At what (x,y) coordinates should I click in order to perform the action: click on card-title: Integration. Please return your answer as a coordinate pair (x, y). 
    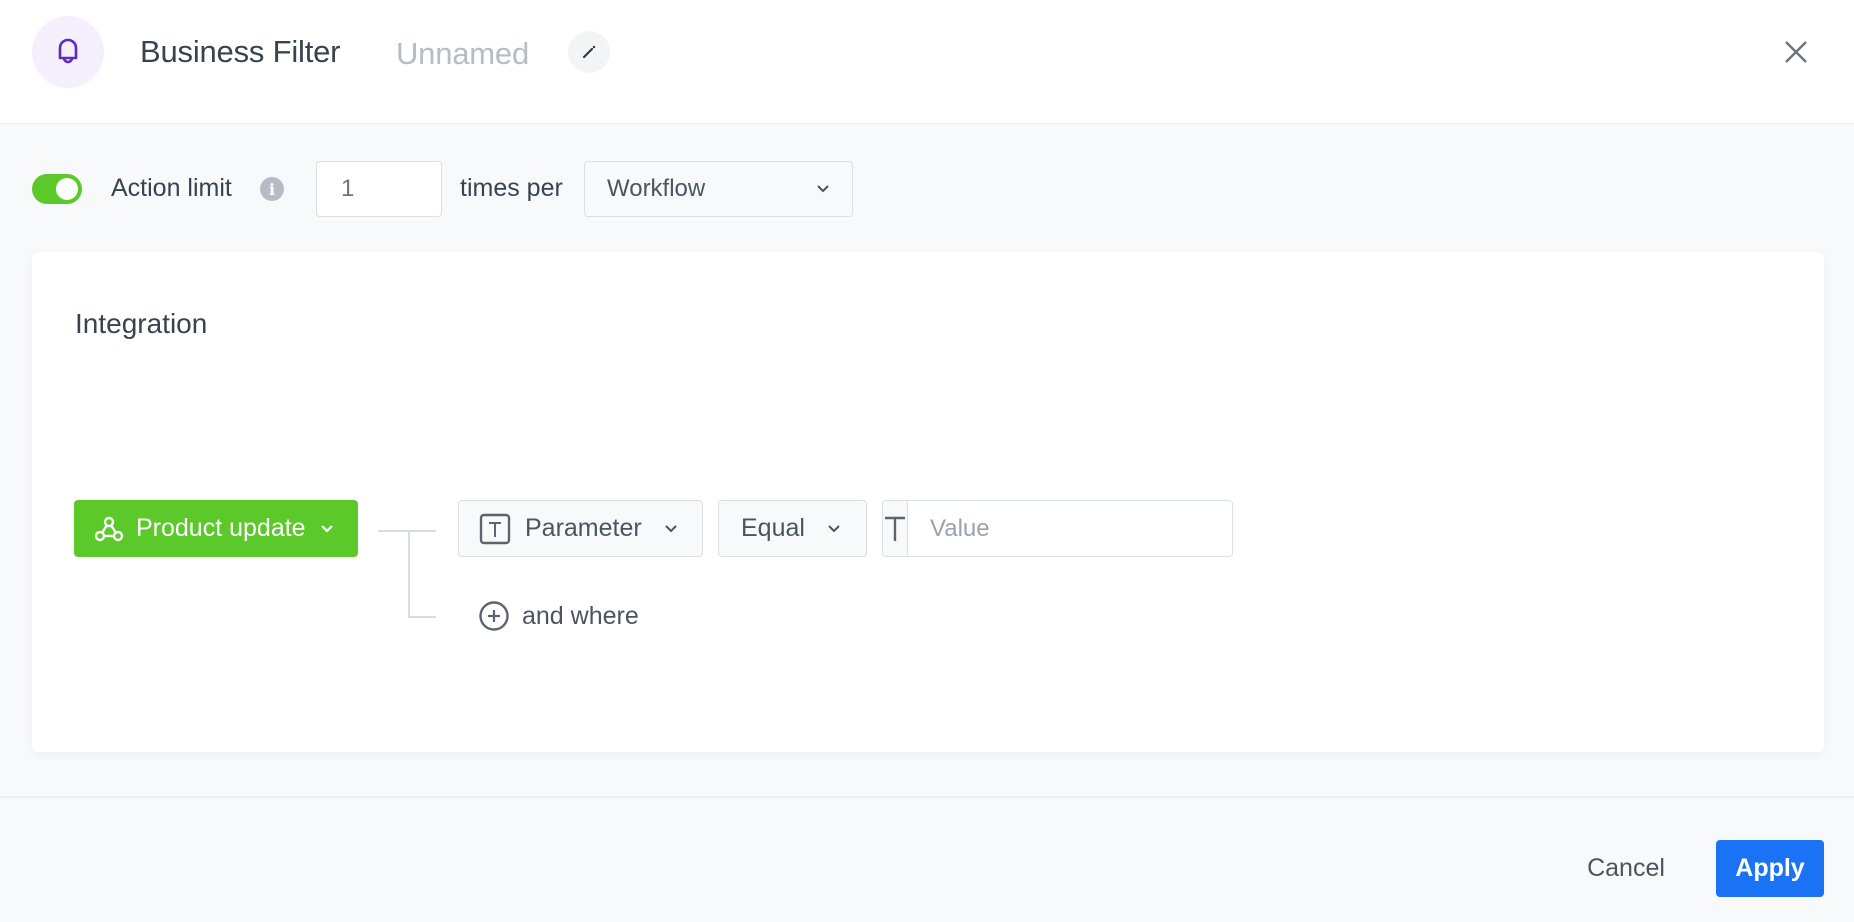
    Looking at the image, I should click on (141, 323).